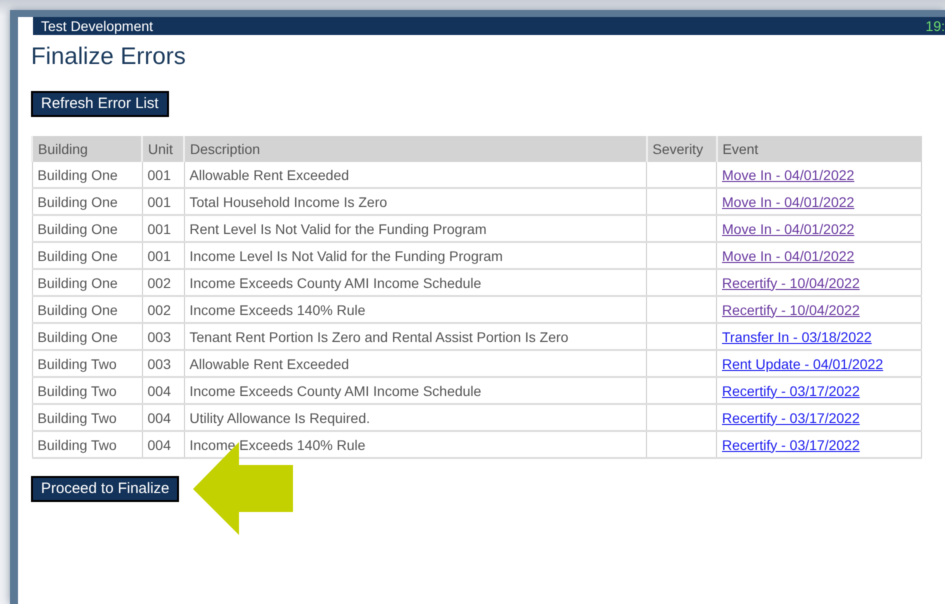 The width and height of the screenshot is (945, 604). Describe the element at coordinates (109, 57) in the screenshot. I see `page-title: Finalize Errors` at that location.